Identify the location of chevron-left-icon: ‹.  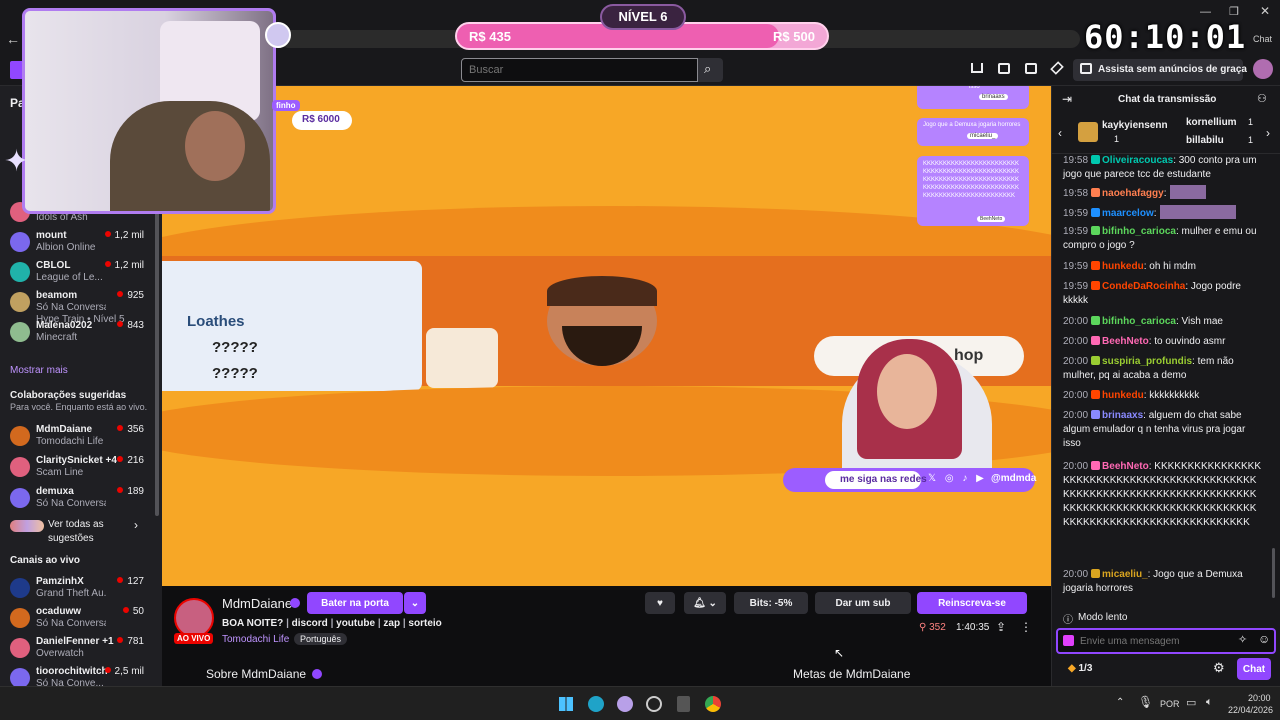
(1060, 133).